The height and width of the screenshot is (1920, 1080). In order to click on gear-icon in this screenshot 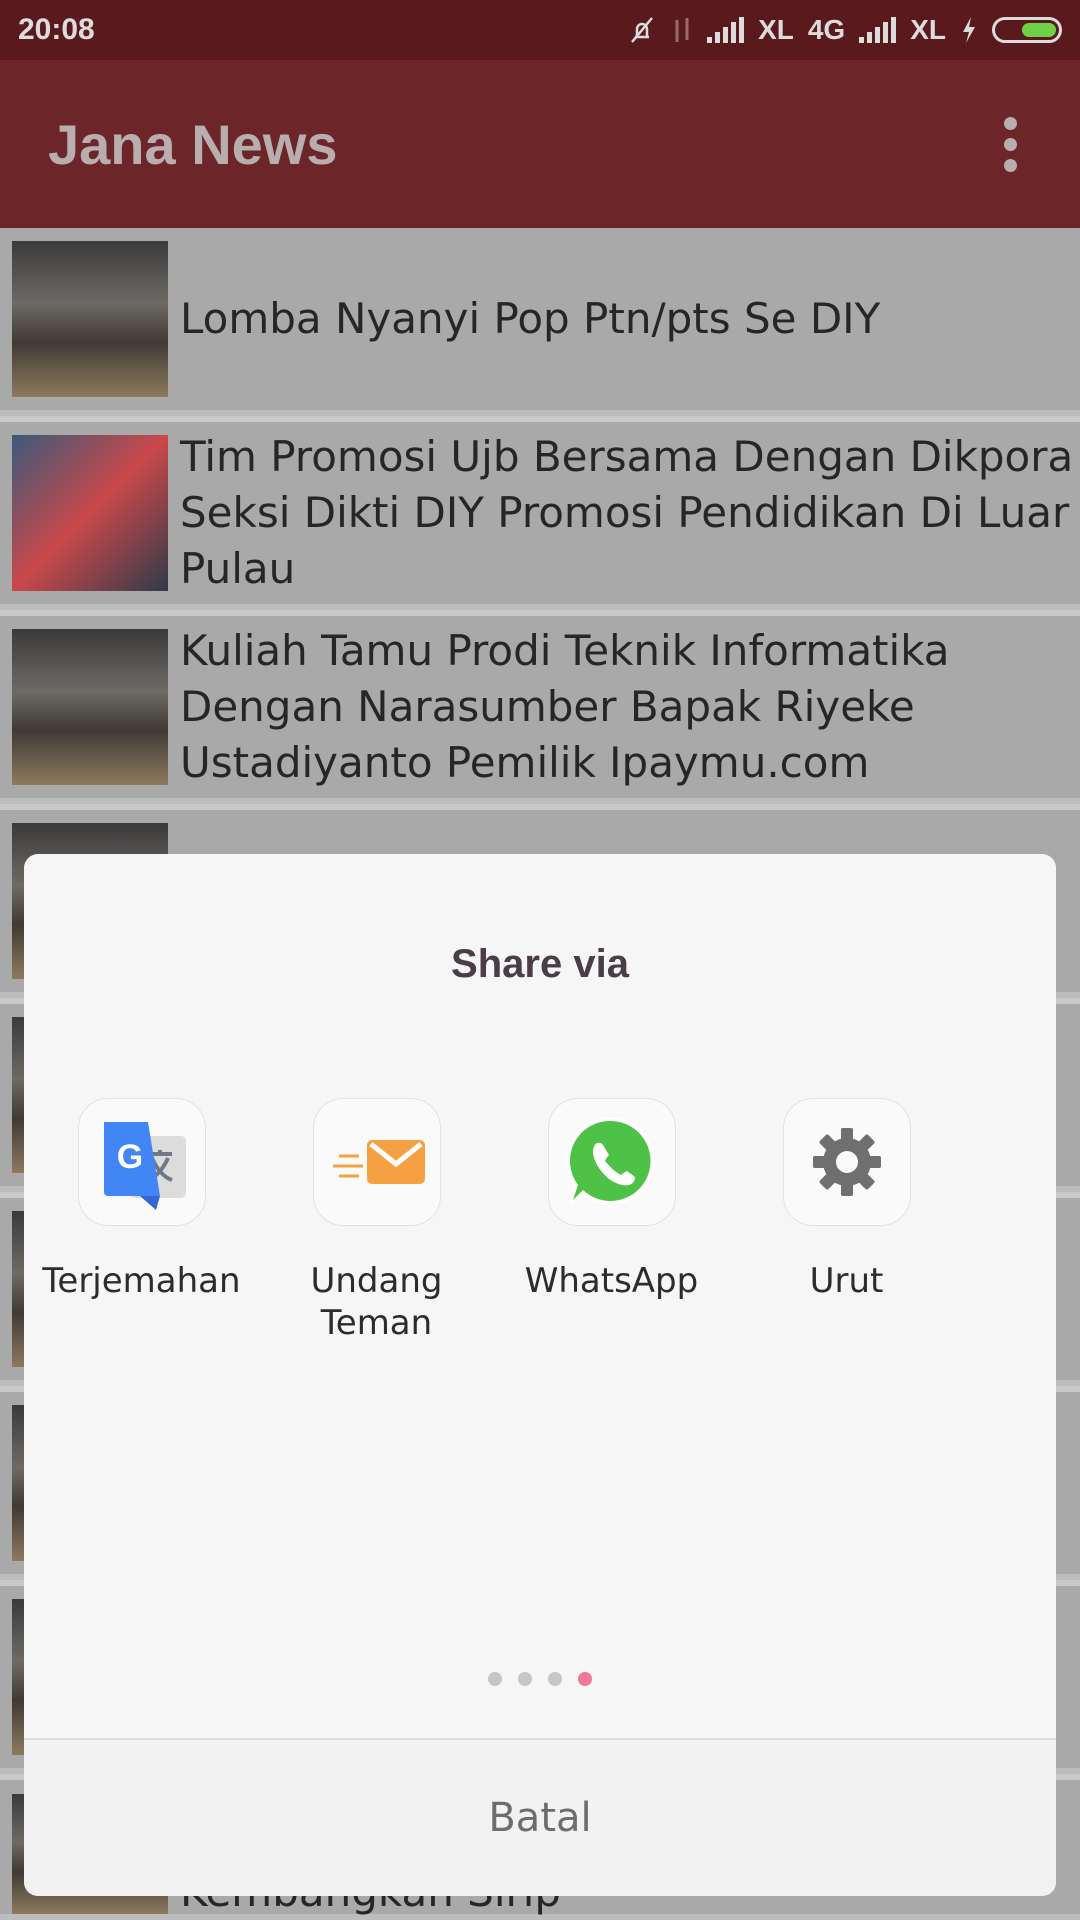, I will do `click(846, 1162)`.